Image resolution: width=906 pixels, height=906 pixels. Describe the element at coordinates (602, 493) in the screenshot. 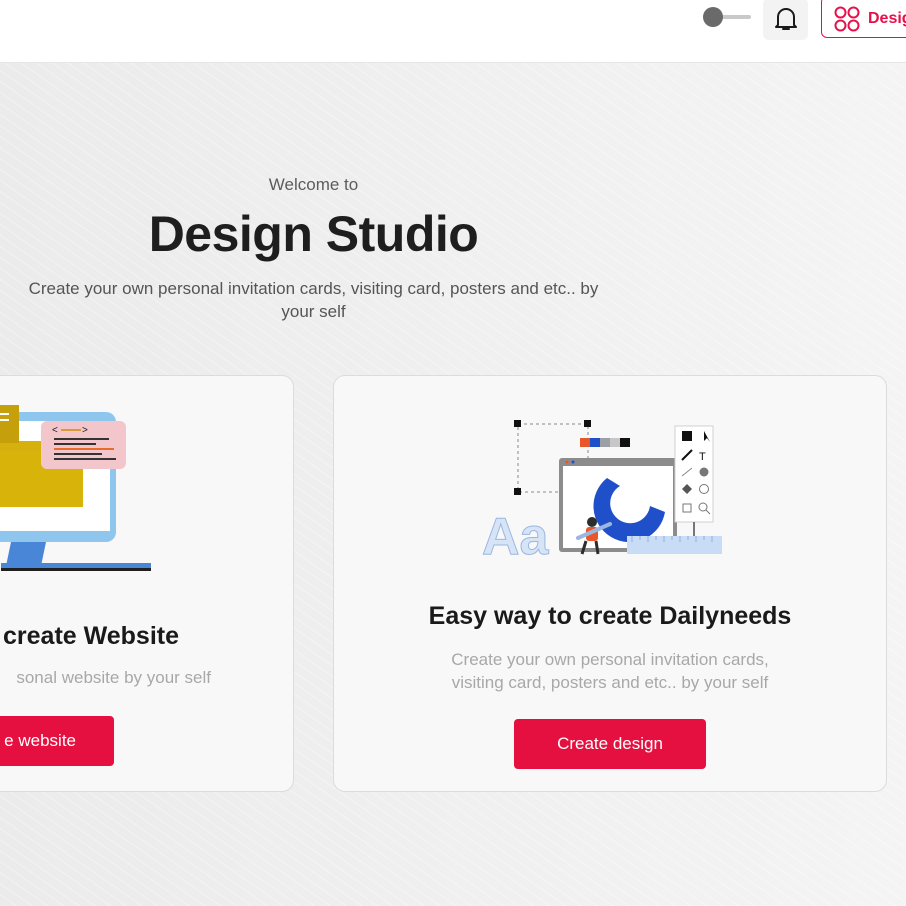

I see `design-illustration: Aa T` at that location.